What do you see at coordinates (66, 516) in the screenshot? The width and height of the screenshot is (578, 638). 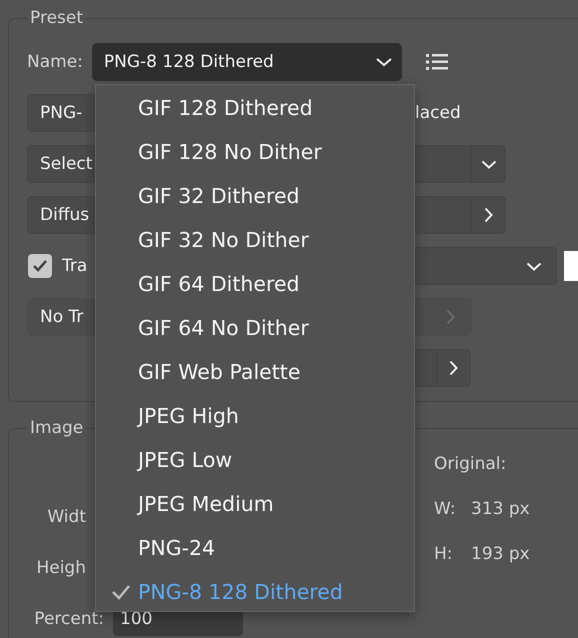 I see `width-label: Widt` at bounding box center [66, 516].